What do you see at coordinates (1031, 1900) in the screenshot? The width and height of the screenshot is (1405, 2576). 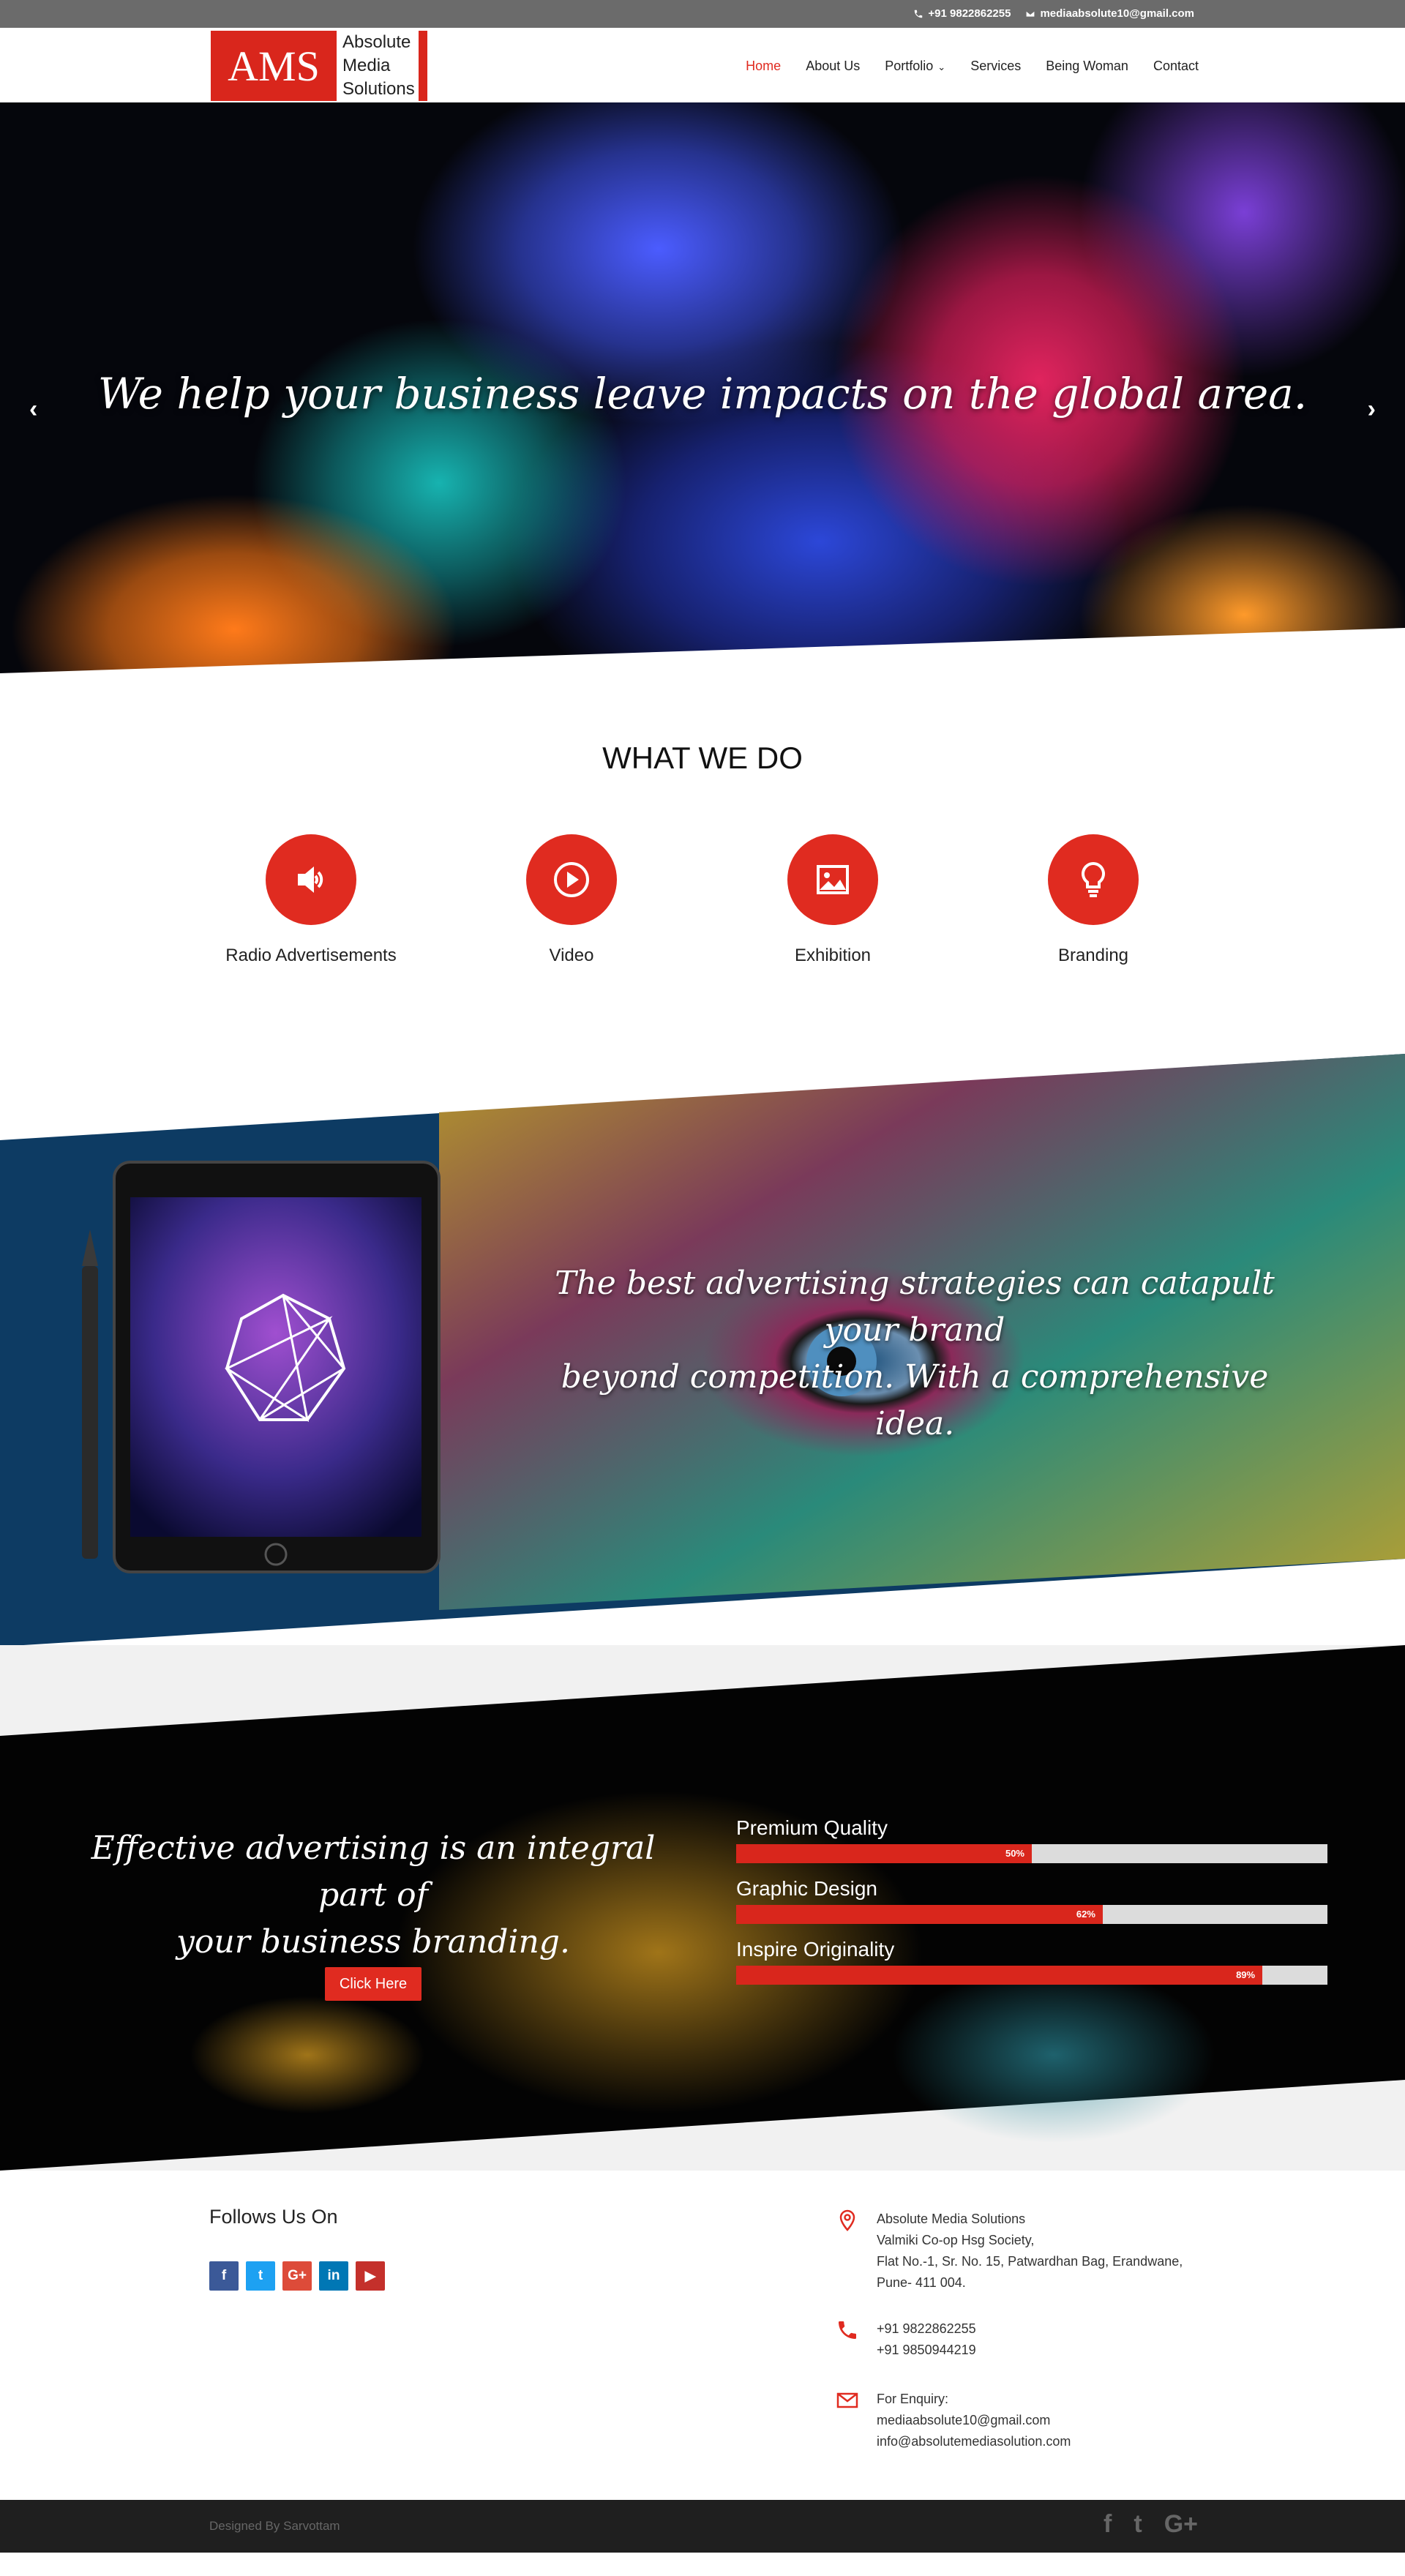 I see `skill-bar-graphic-design: Graphic Design 62%` at bounding box center [1031, 1900].